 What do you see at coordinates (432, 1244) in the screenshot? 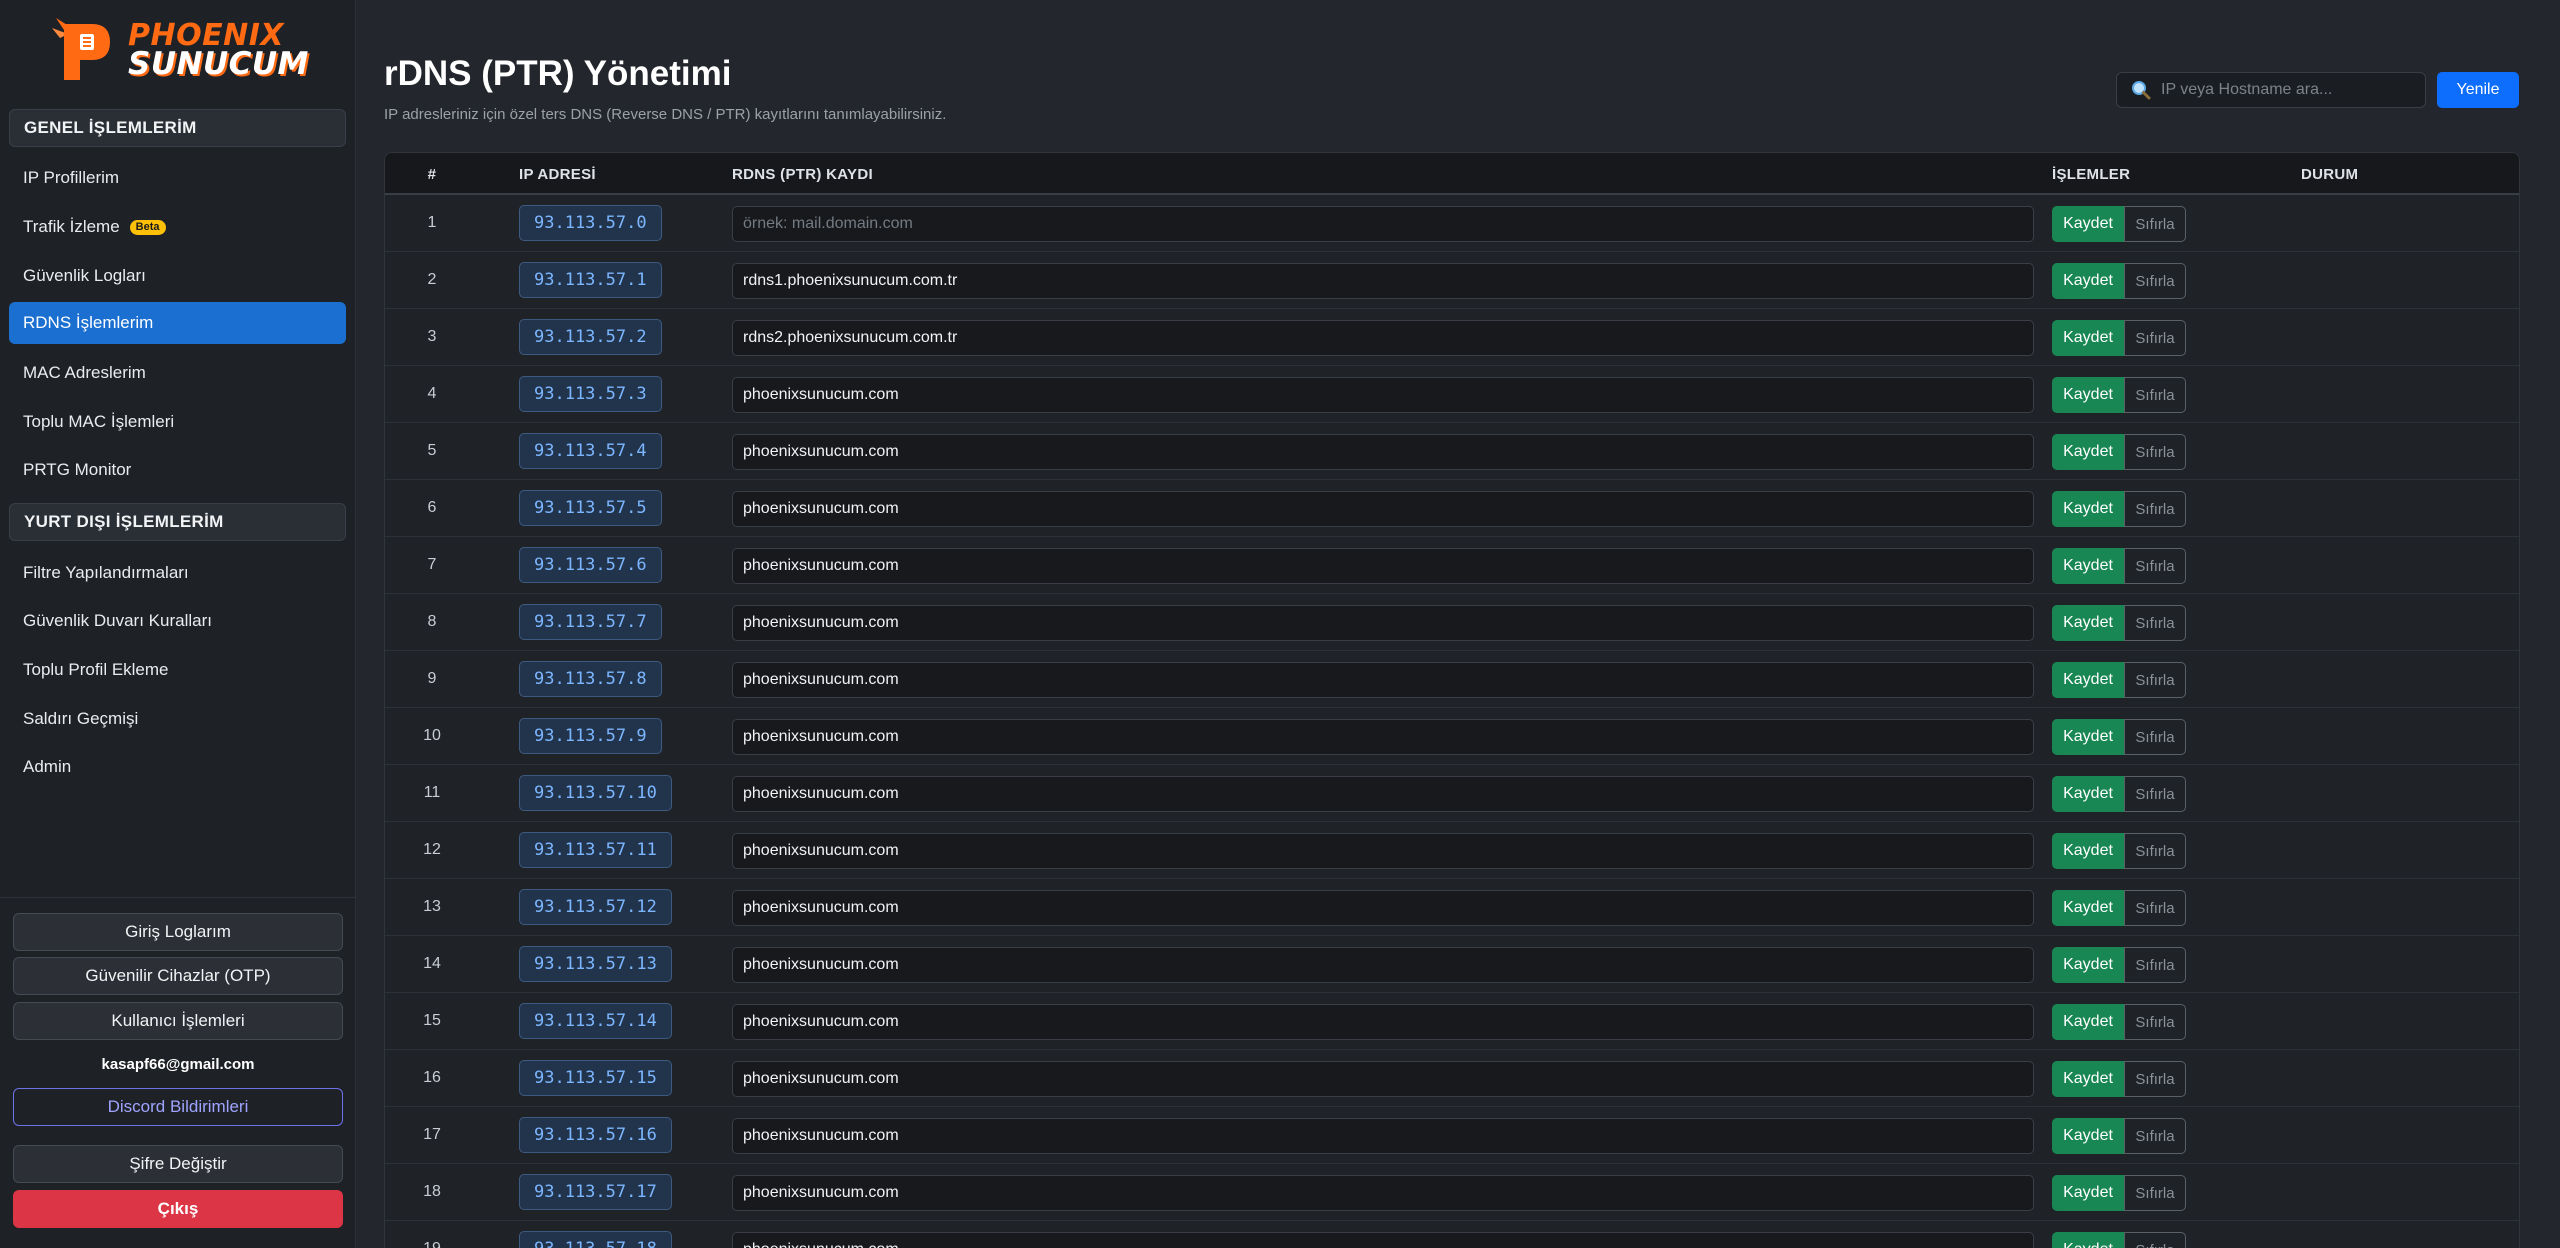
I see `row-number: 19` at bounding box center [432, 1244].